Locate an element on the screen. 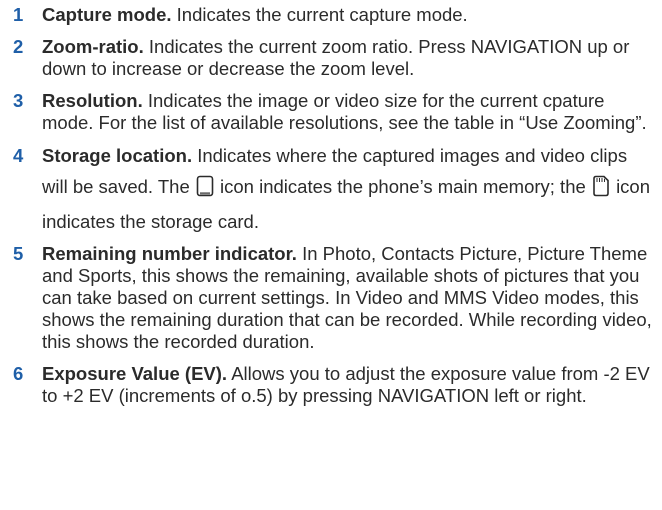  item-description: Indicates the current capture mode. is located at coordinates (322, 14).